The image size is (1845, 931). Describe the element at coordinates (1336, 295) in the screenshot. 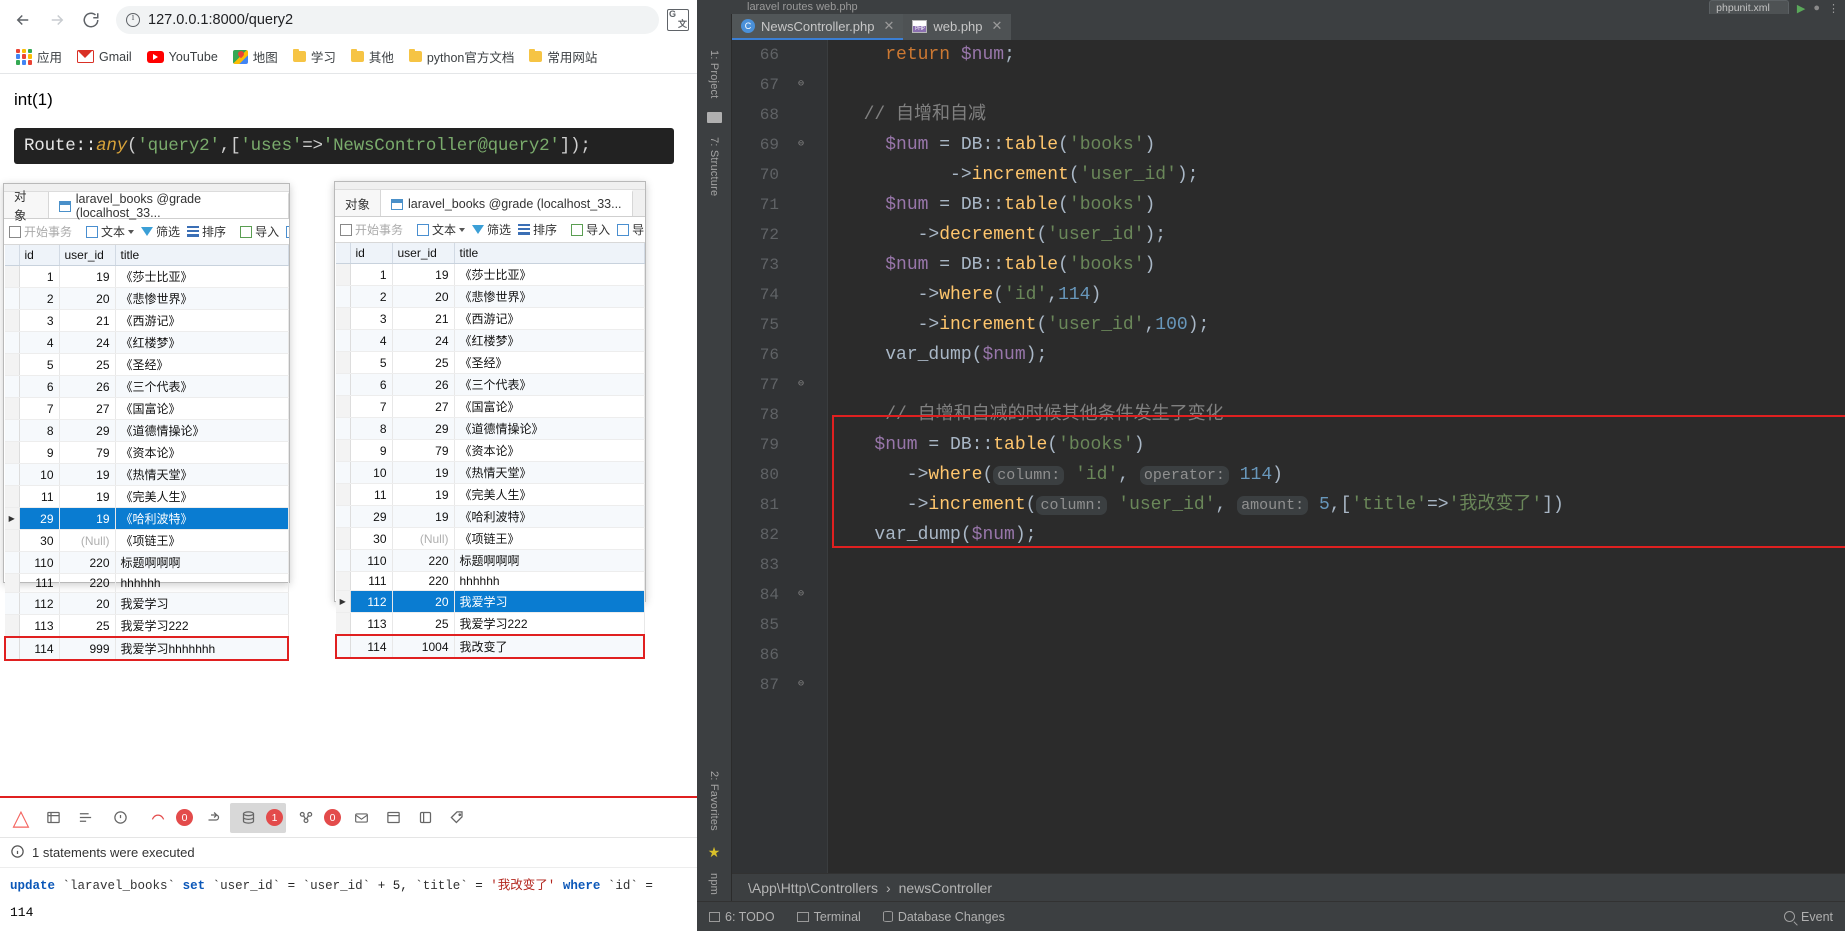

I see `code-line: ->where('id',114)` at that location.